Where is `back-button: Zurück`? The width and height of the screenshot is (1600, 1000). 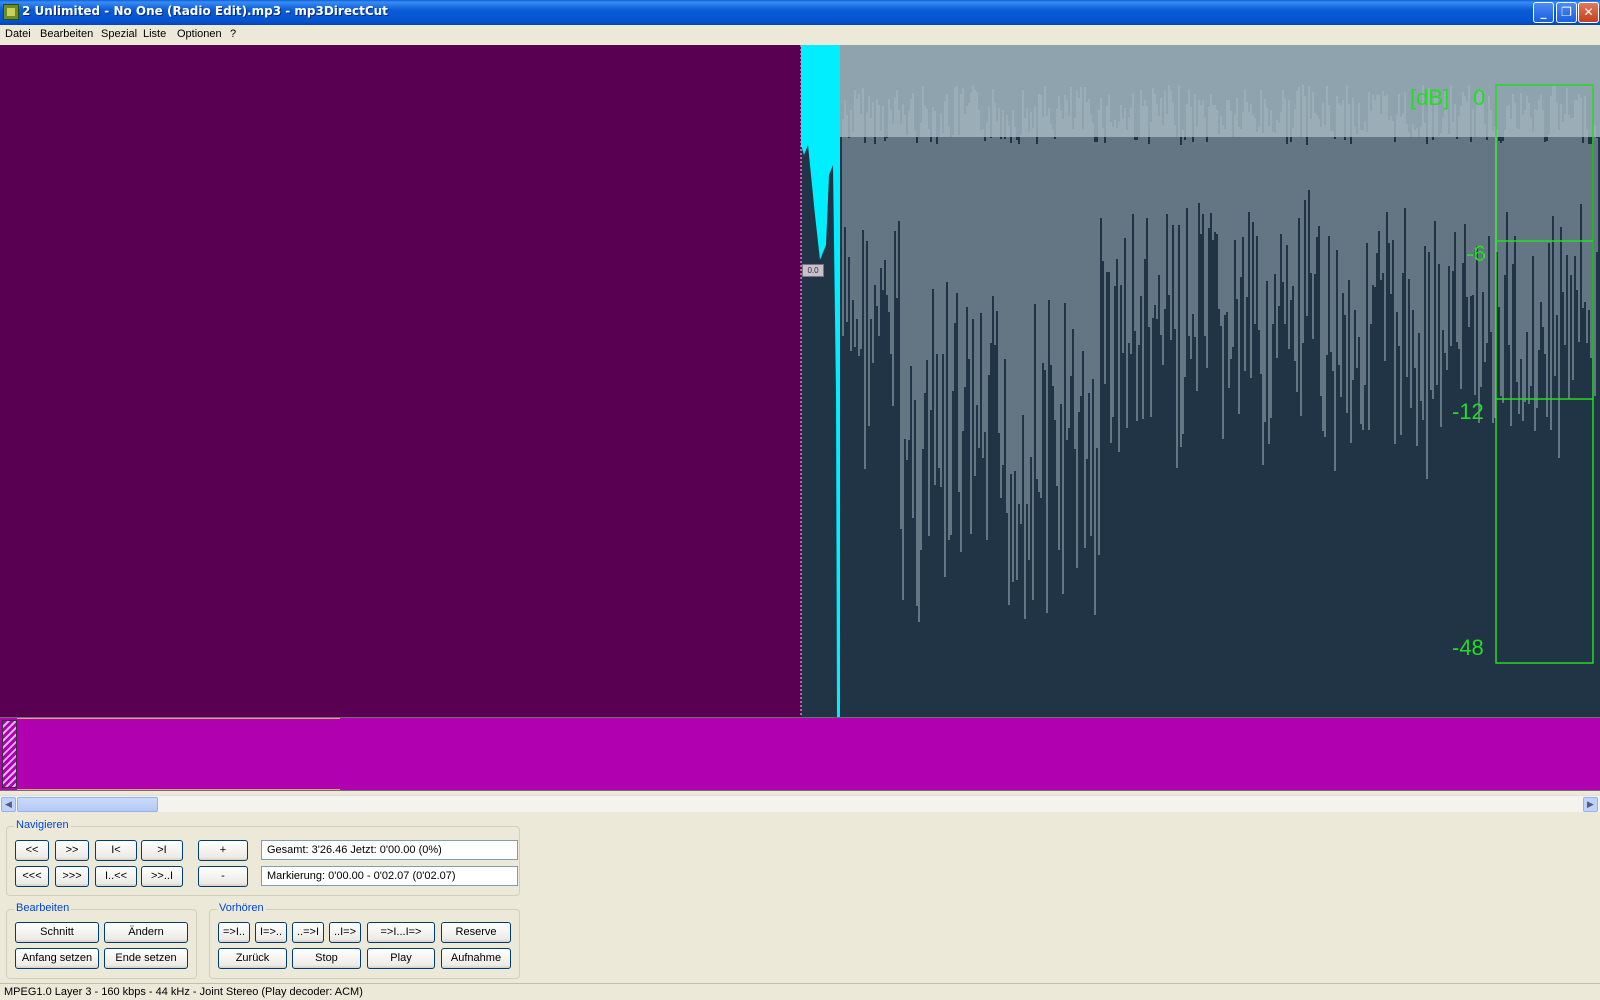
back-button: Zurück is located at coordinates (252, 958).